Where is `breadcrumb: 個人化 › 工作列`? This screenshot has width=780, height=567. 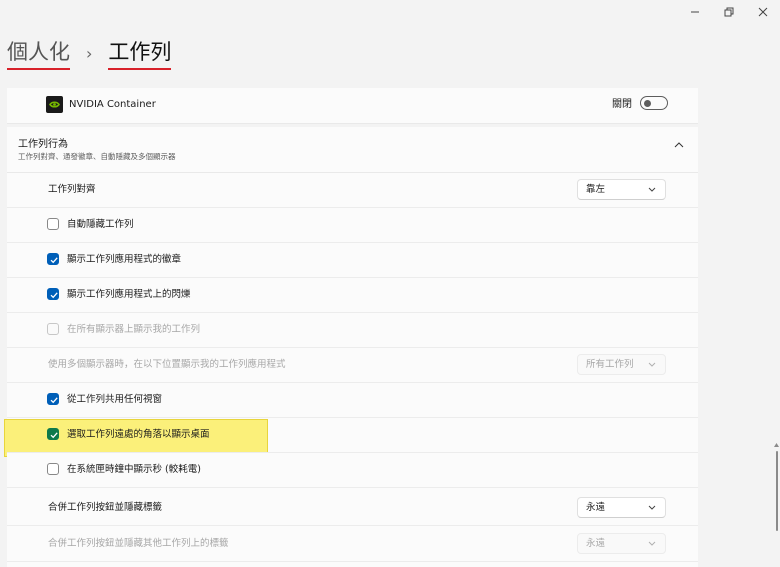
breadcrumb: 個人化 › 工作列 is located at coordinates (89, 53).